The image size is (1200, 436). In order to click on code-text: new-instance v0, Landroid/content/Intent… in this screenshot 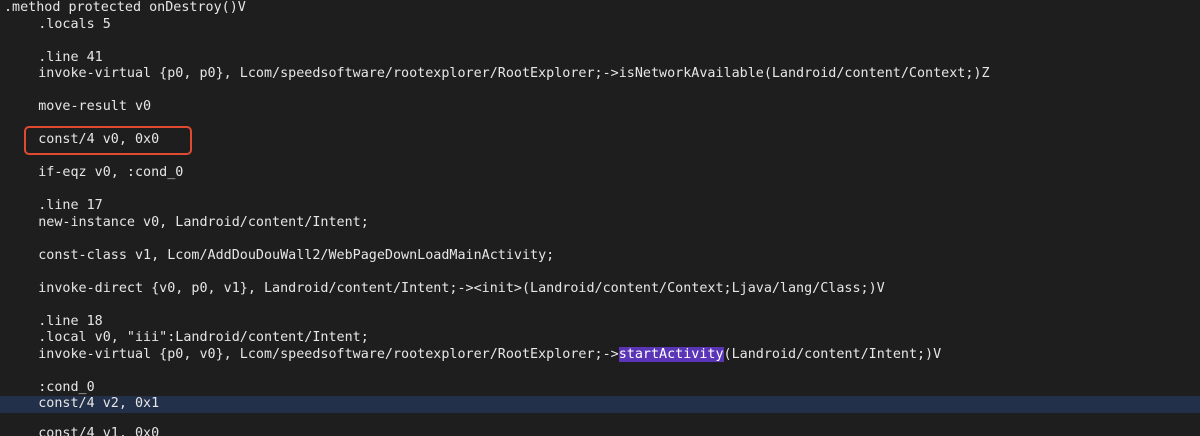, I will do `click(187, 222)`.